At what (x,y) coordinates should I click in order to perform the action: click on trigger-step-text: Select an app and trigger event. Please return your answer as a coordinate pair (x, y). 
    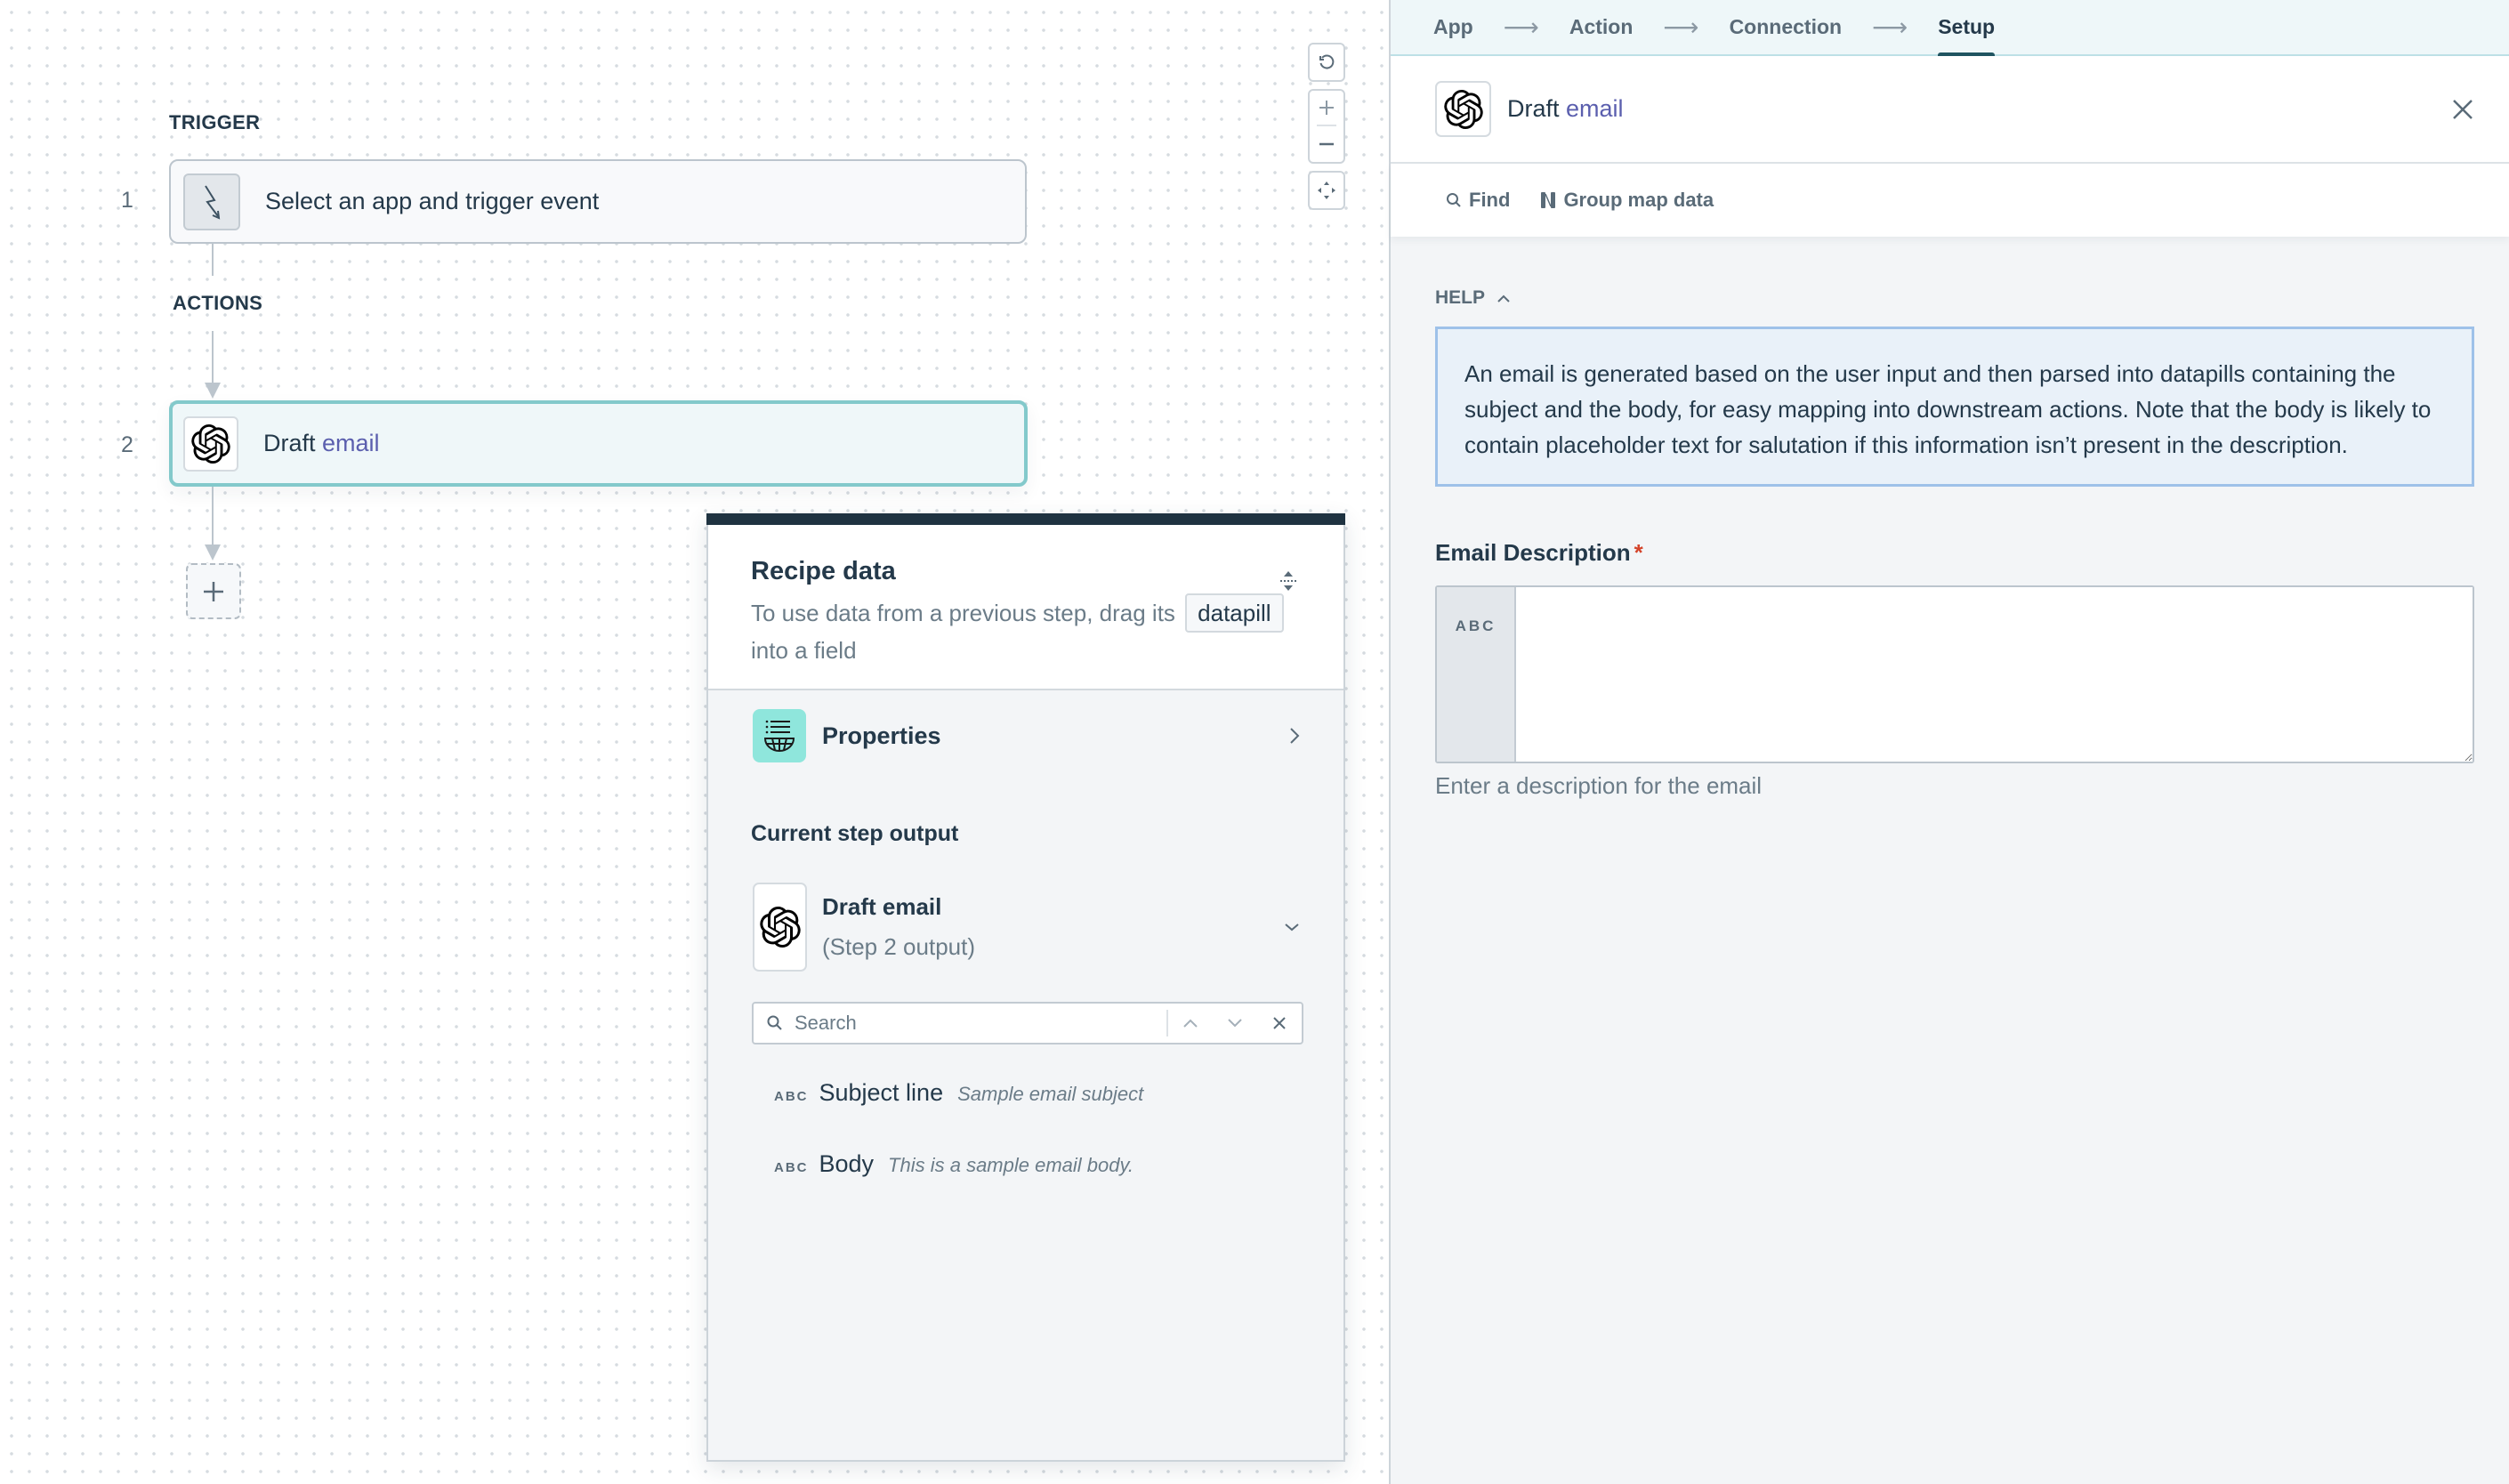
    Looking at the image, I should click on (432, 201).